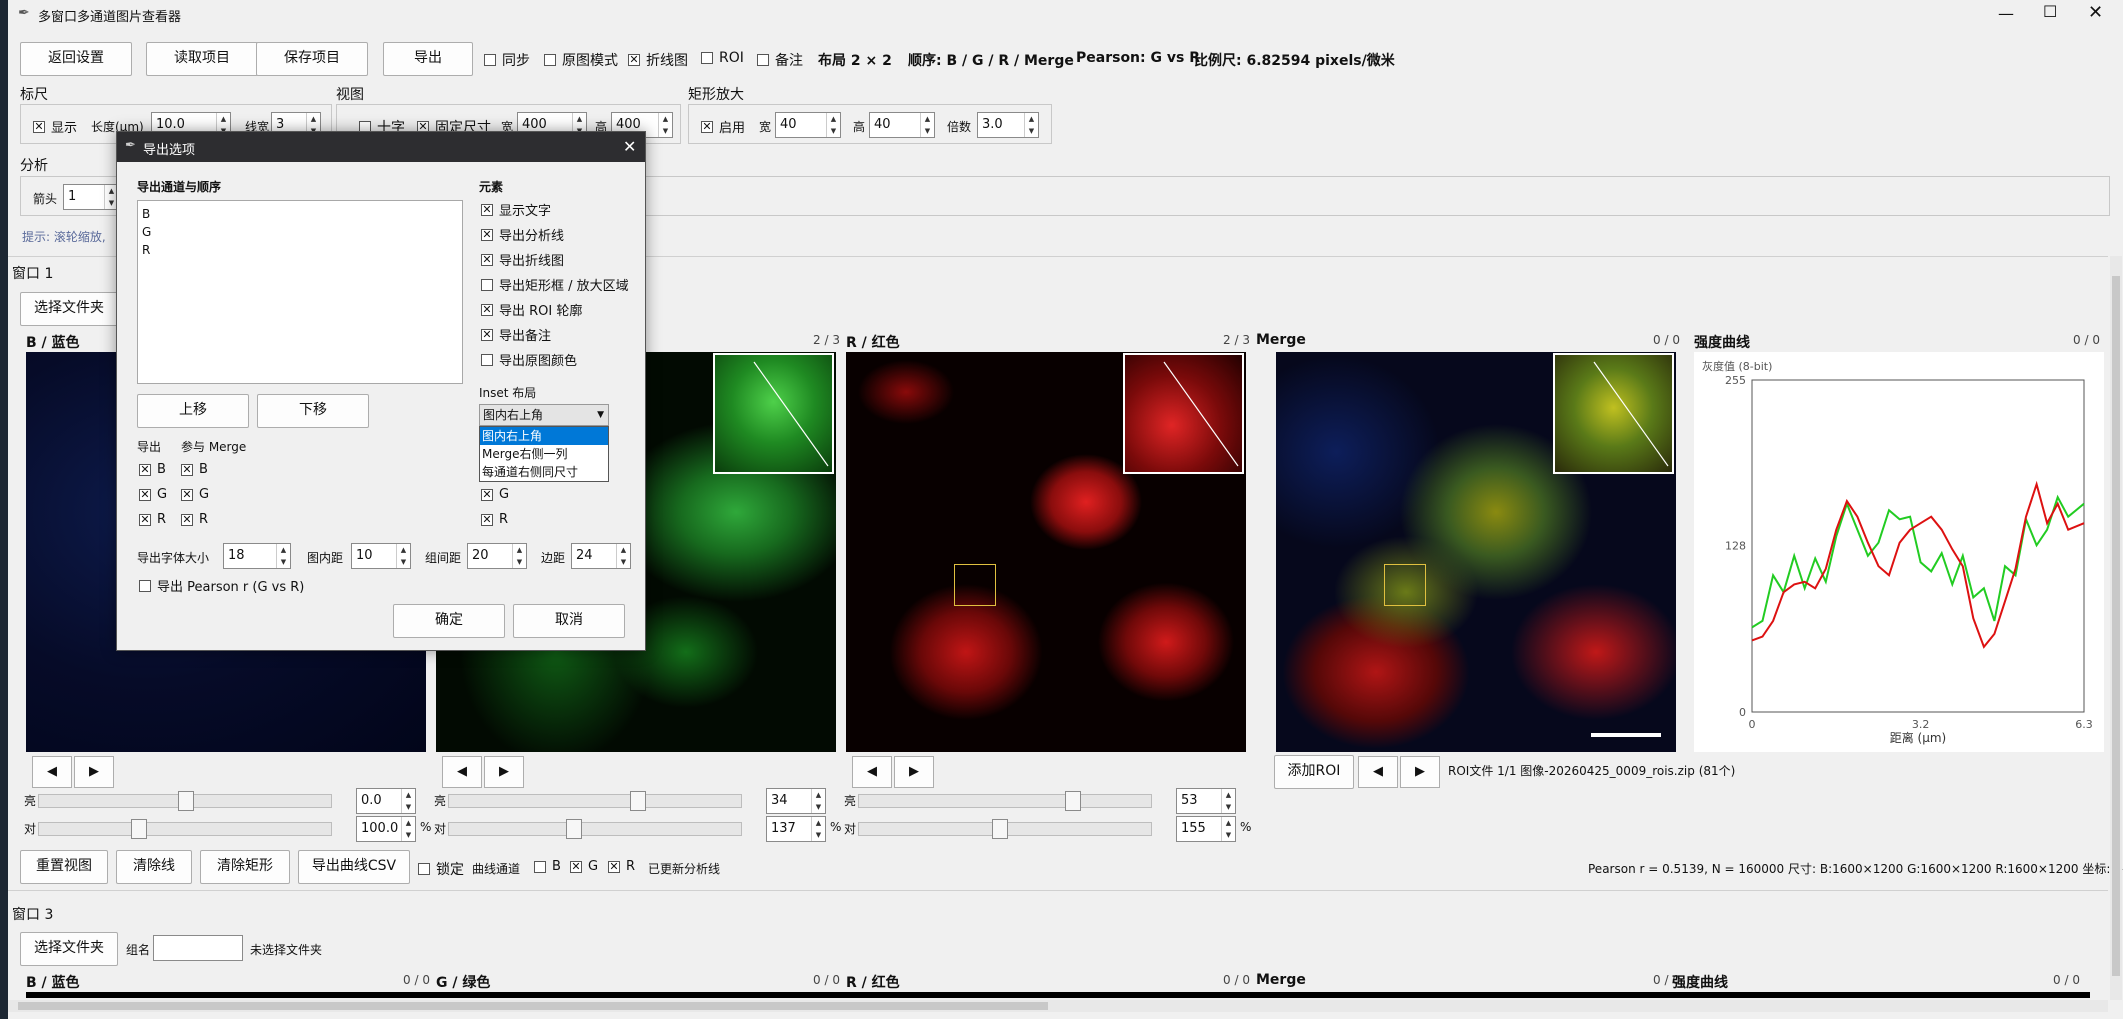 The width and height of the screenshot is (2123, 1019). Describe the element at coordinates (1206, 801) in the screenshot. I see `slider-value-input: 53 ▲ ▼` at that location.